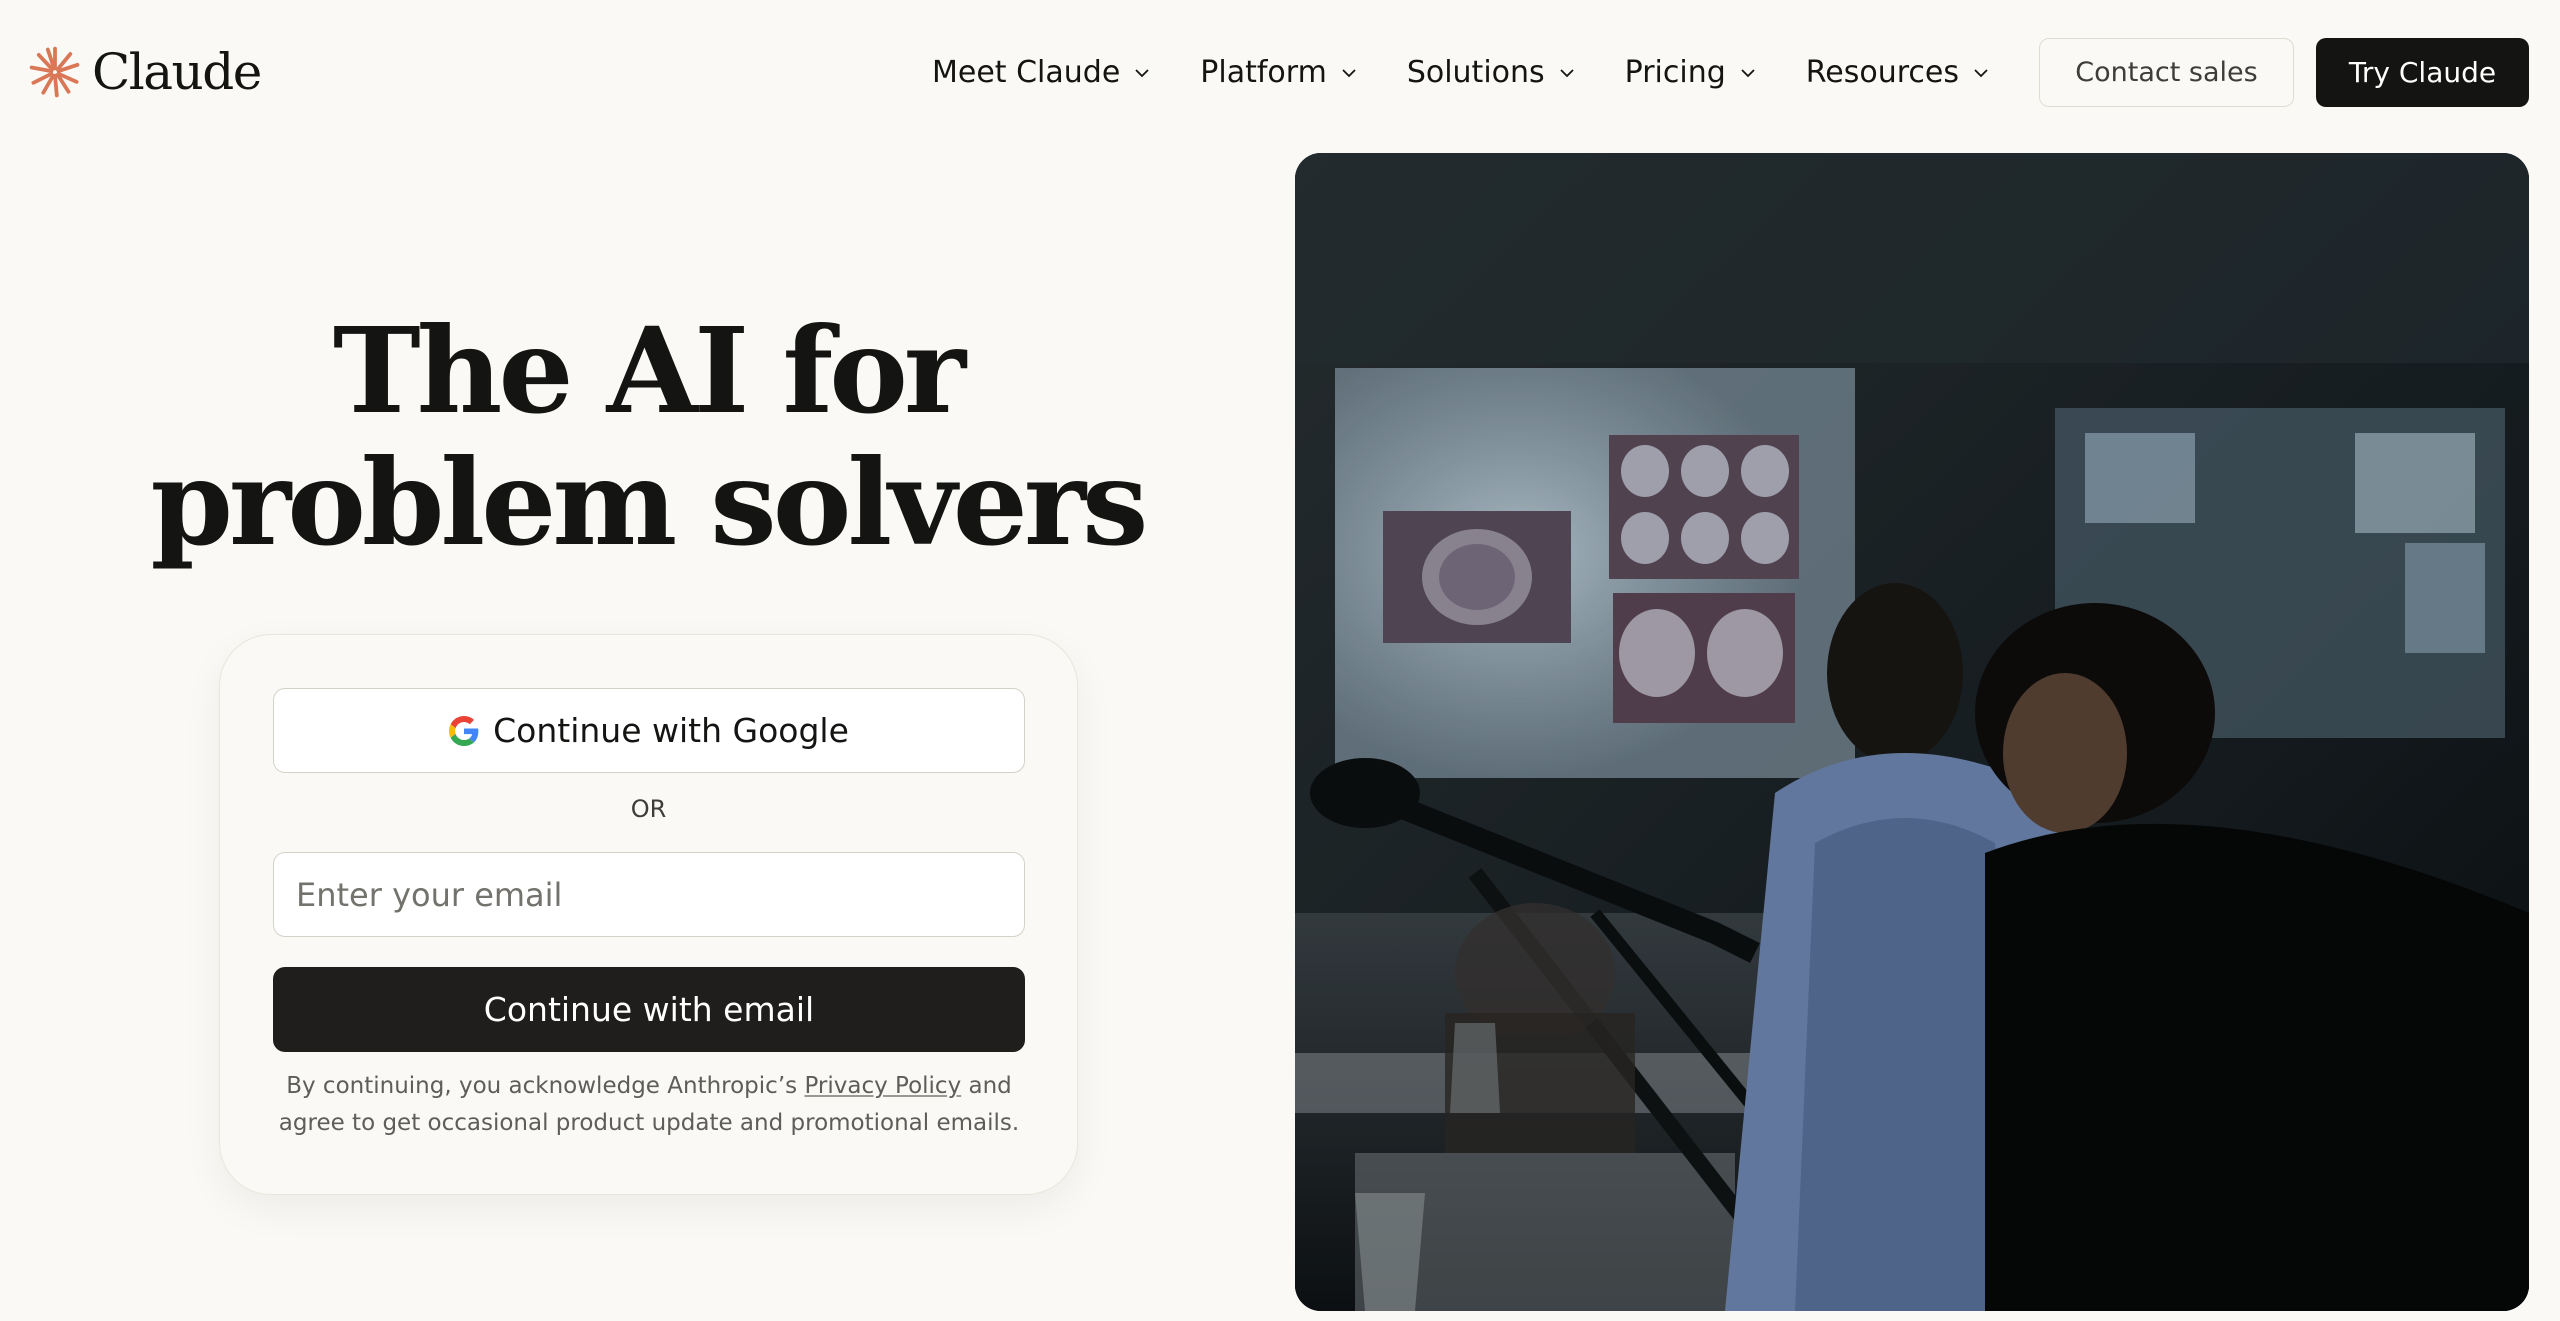 This screenshot has width=2560, height=1321. Describe the element at coordinates (649, 894) in the screenshot. I see `email-input` at that location.